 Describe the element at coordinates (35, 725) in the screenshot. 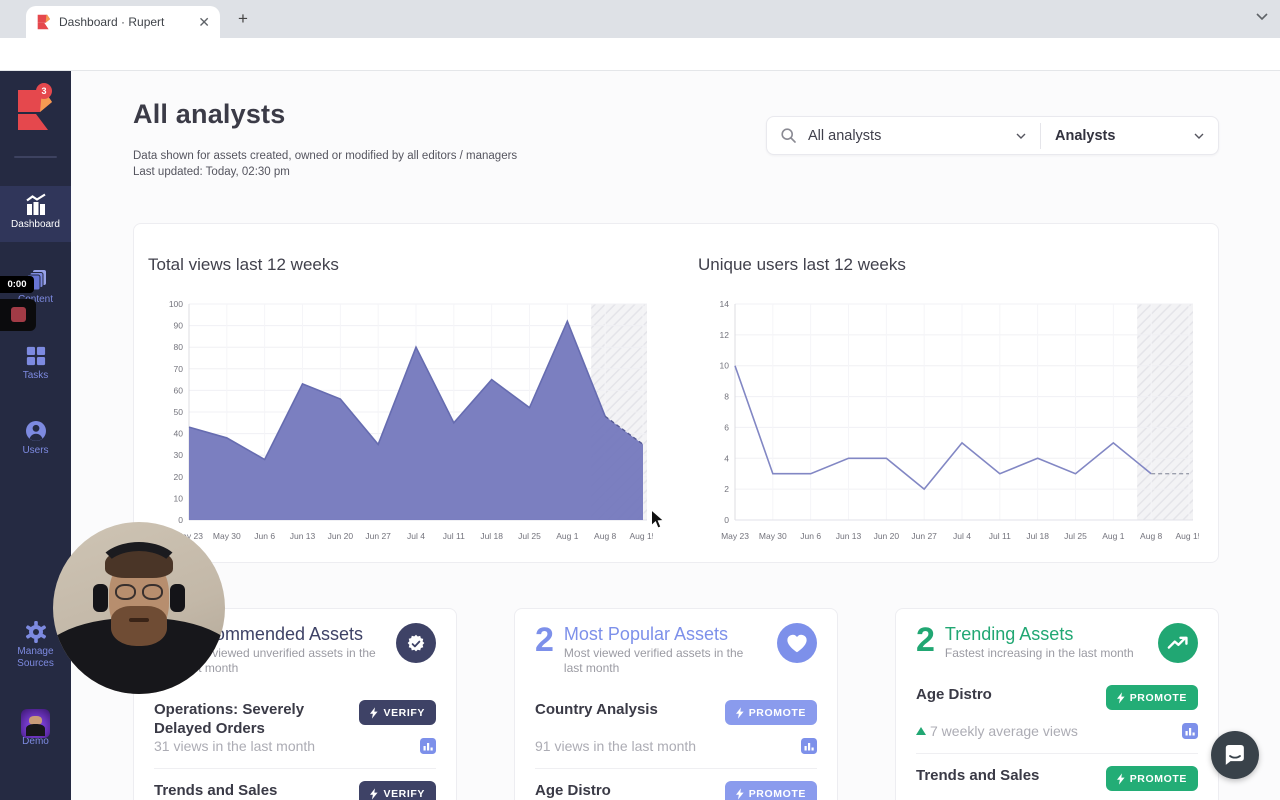

I see `sidebar-item-demo: Demo` at that location.